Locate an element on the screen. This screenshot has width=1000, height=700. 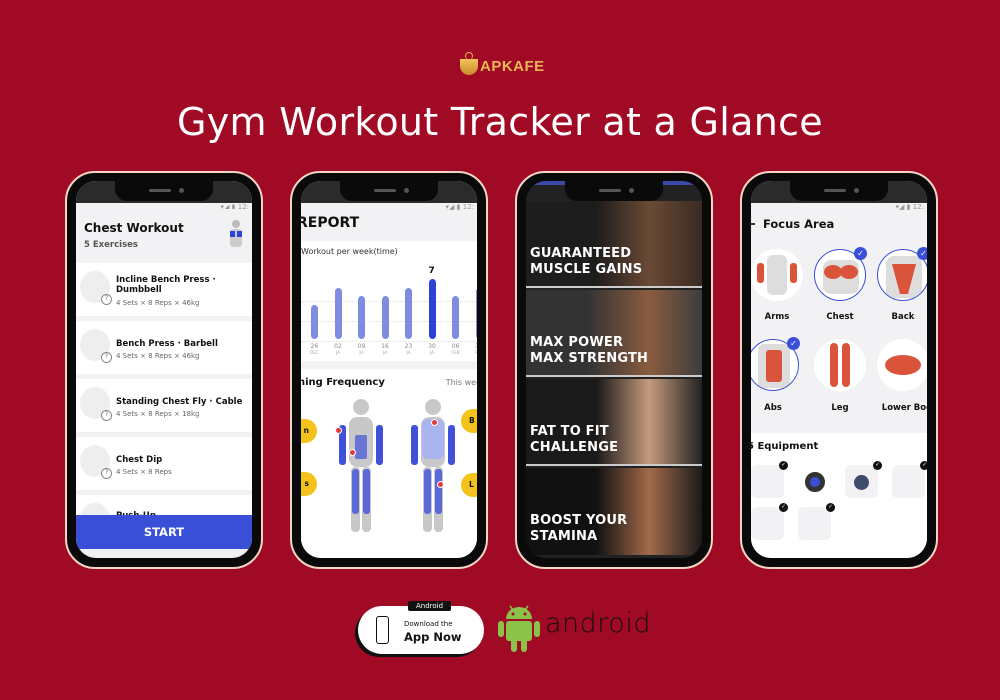
page-title: Chest Workout is located at coordinates (134, 228).